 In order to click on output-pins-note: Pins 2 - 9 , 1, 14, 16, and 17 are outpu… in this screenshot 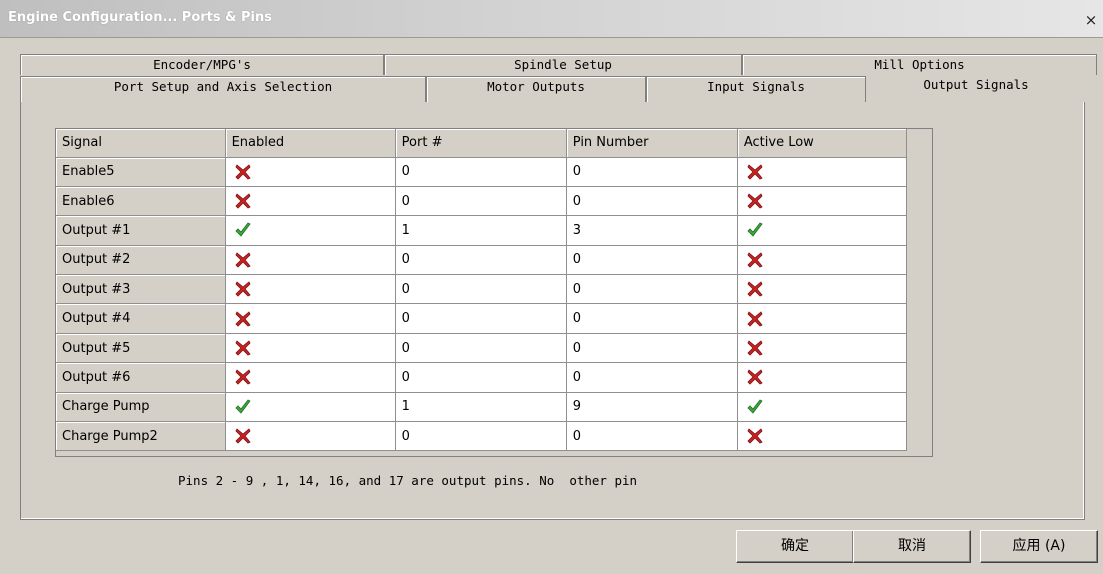, I will do `click(408, 480)`.